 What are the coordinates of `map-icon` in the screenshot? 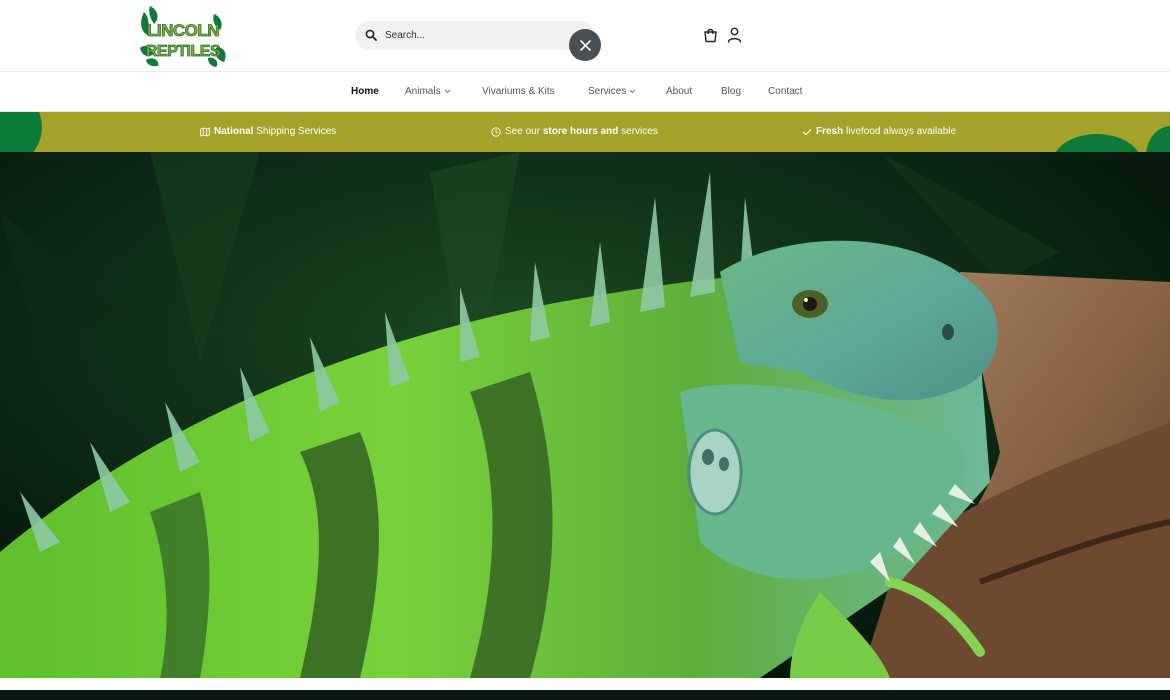 It's located at (205, 131).